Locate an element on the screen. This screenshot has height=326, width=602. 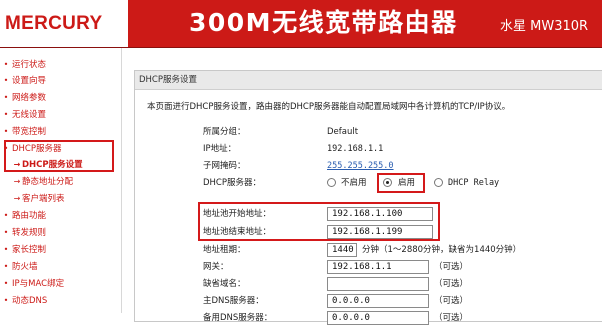
lease-hint: 分钟（1～2880分钟，缺省为1440分钟） is located at coordinates (442, 250).